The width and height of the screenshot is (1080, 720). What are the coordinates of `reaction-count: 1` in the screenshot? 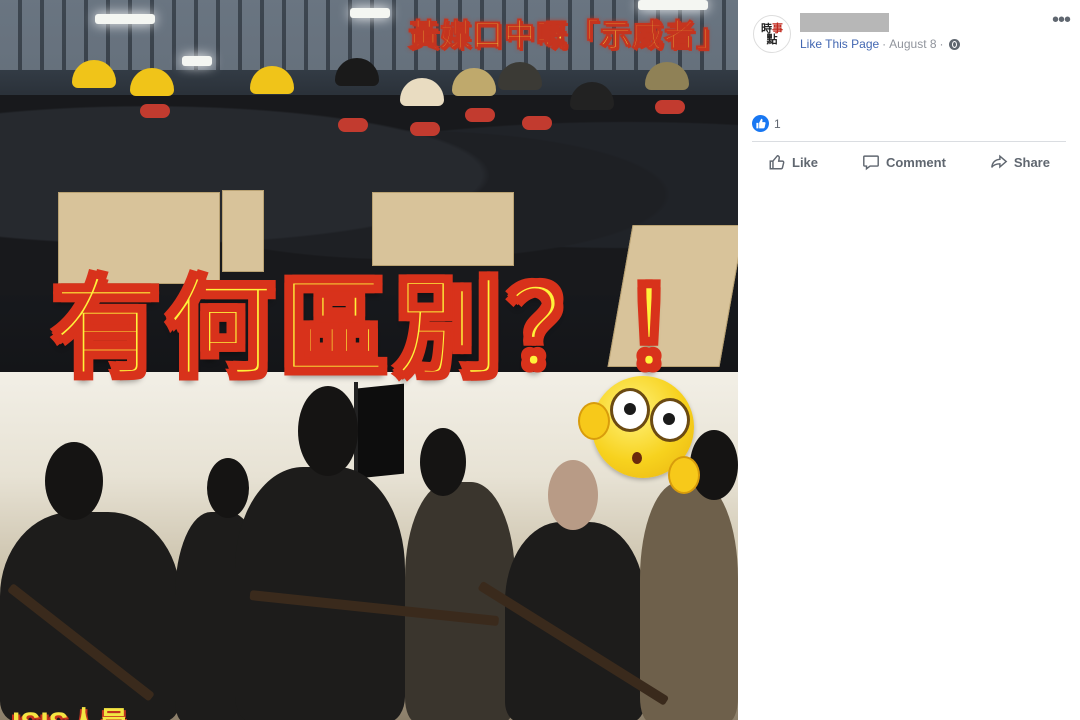 It's located at (777, 123).